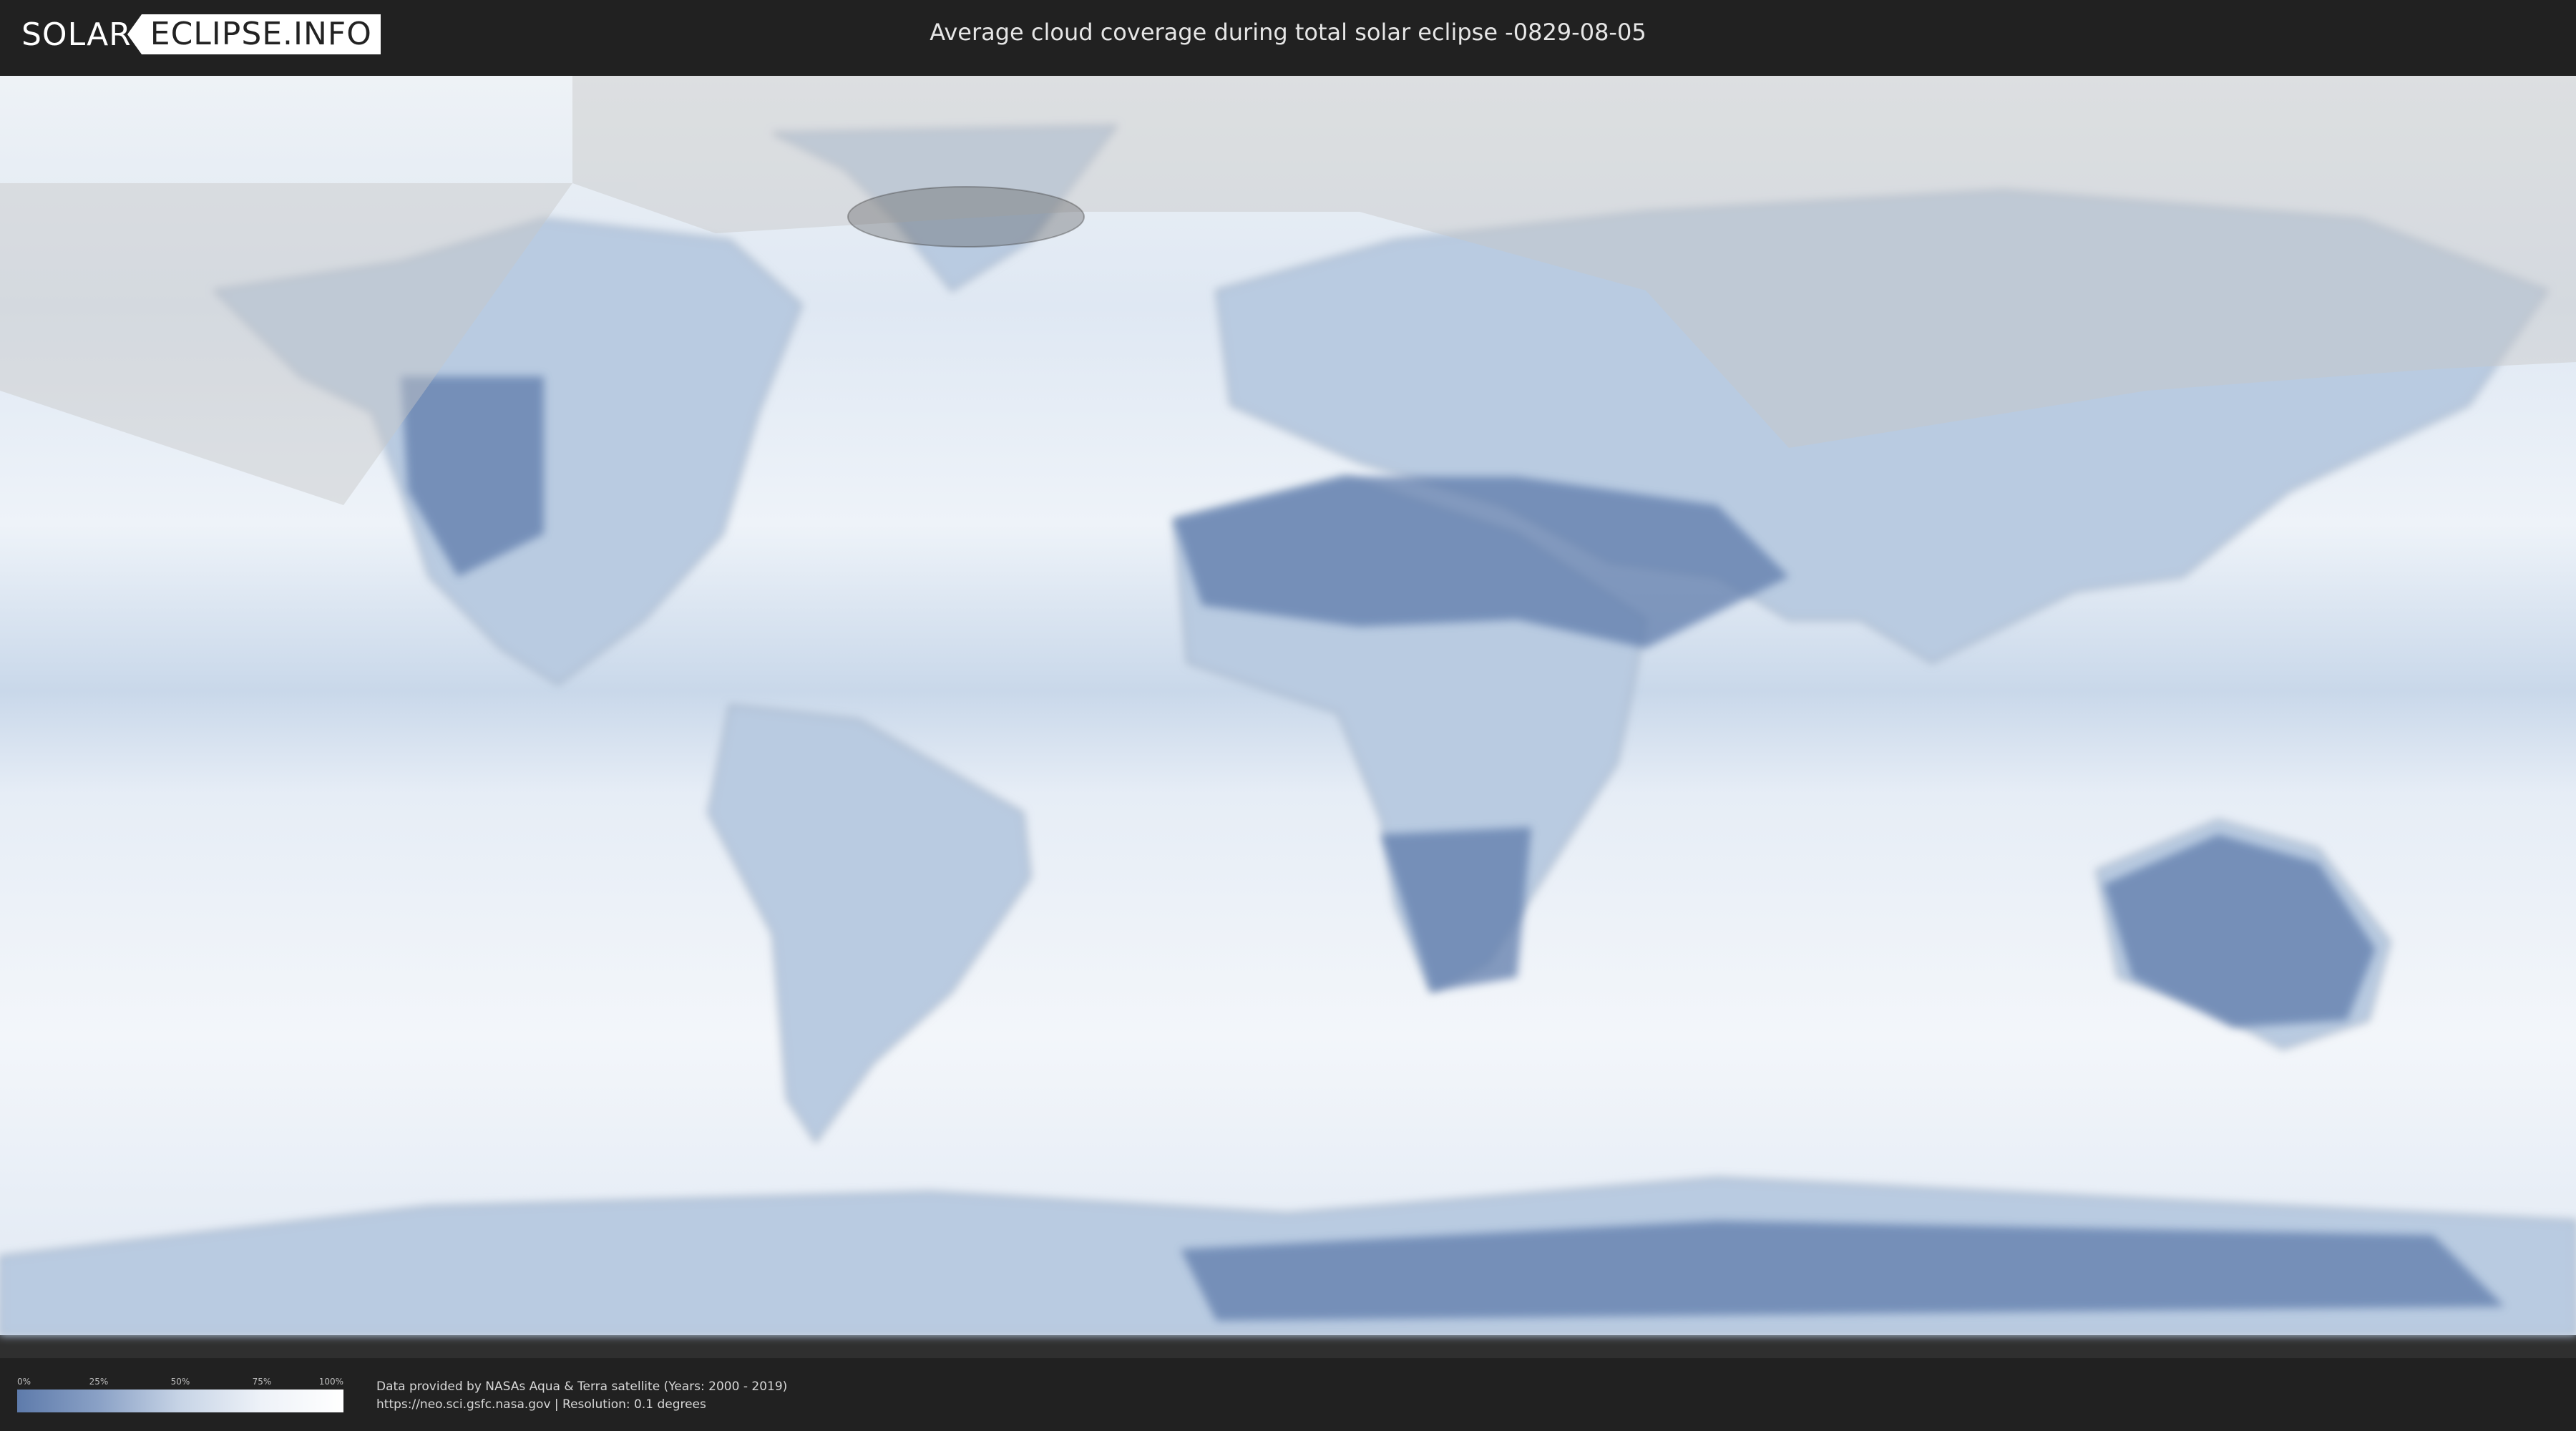  What do you see at coordinates (99, 1382) in the screenshot?
I see `legend-tick-25: 25%` at bounding box center [99, 1382].